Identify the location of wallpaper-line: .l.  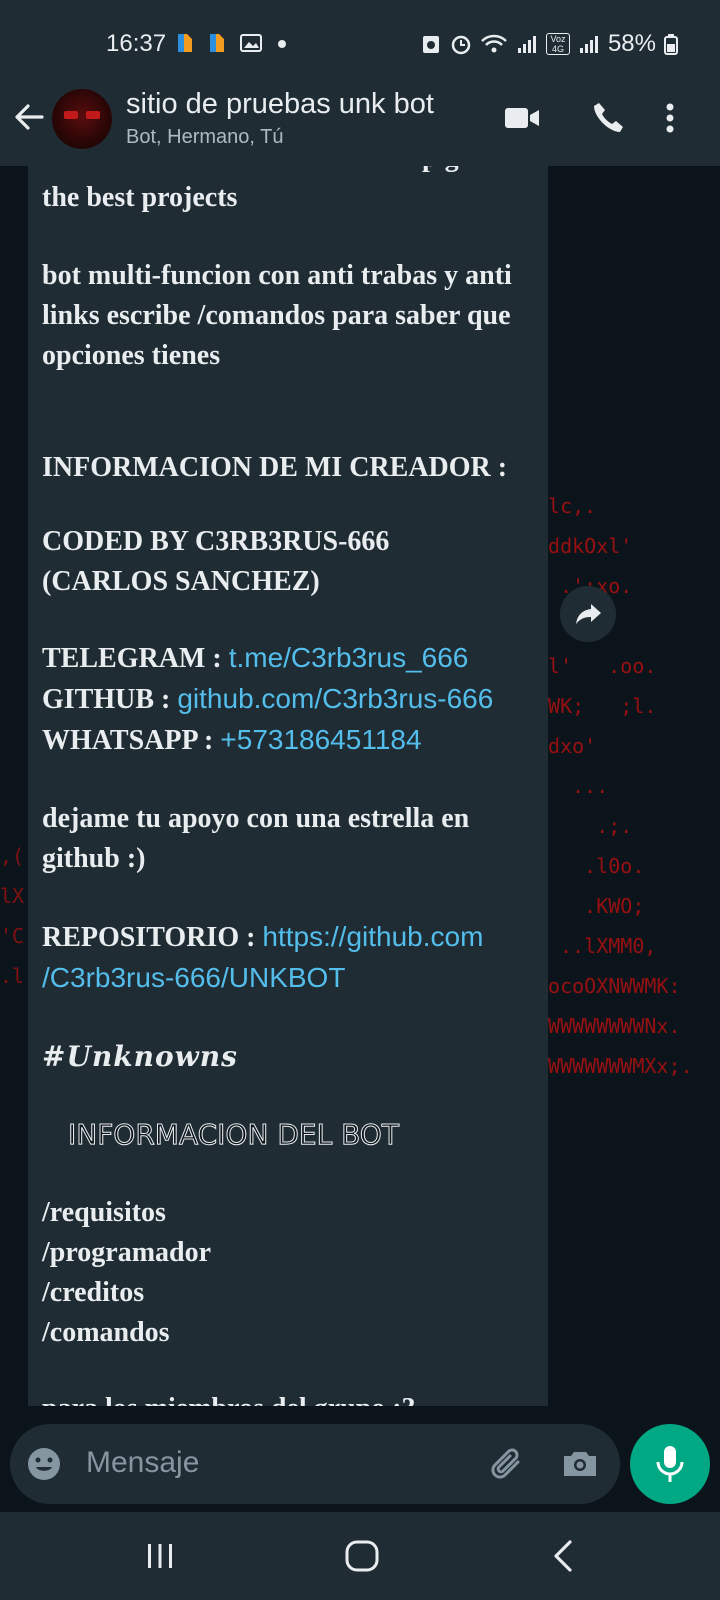
(12, 976).